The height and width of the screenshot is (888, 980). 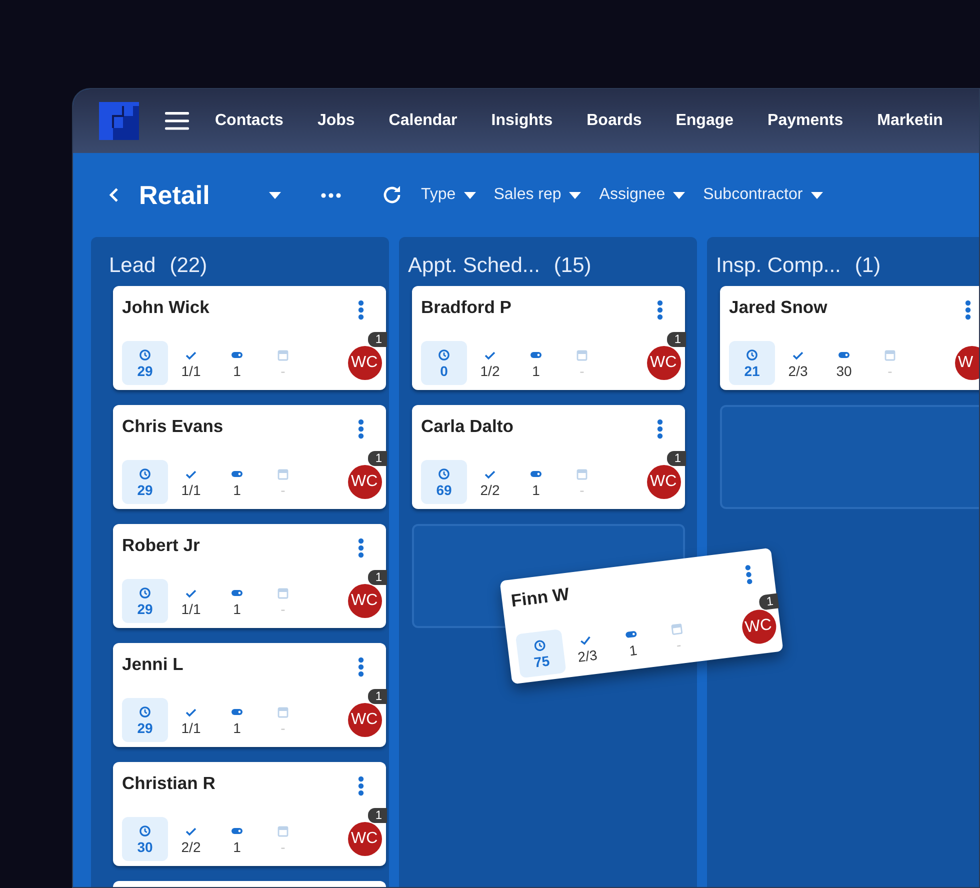 What do you see at coordinates (444, 371) in the screenshot?
I see `stat-value: 0` at bounding box center [444, 371].